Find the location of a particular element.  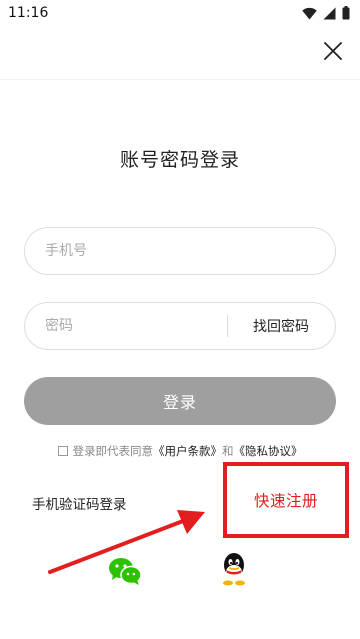

password-field-container: 找回密码 is located at coordinates (180, 326).